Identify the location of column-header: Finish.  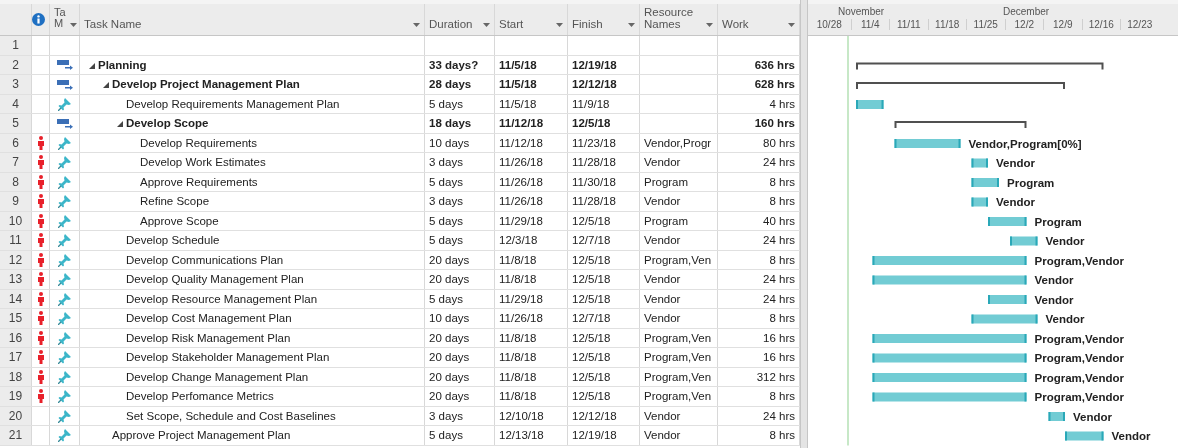
(587, 24).